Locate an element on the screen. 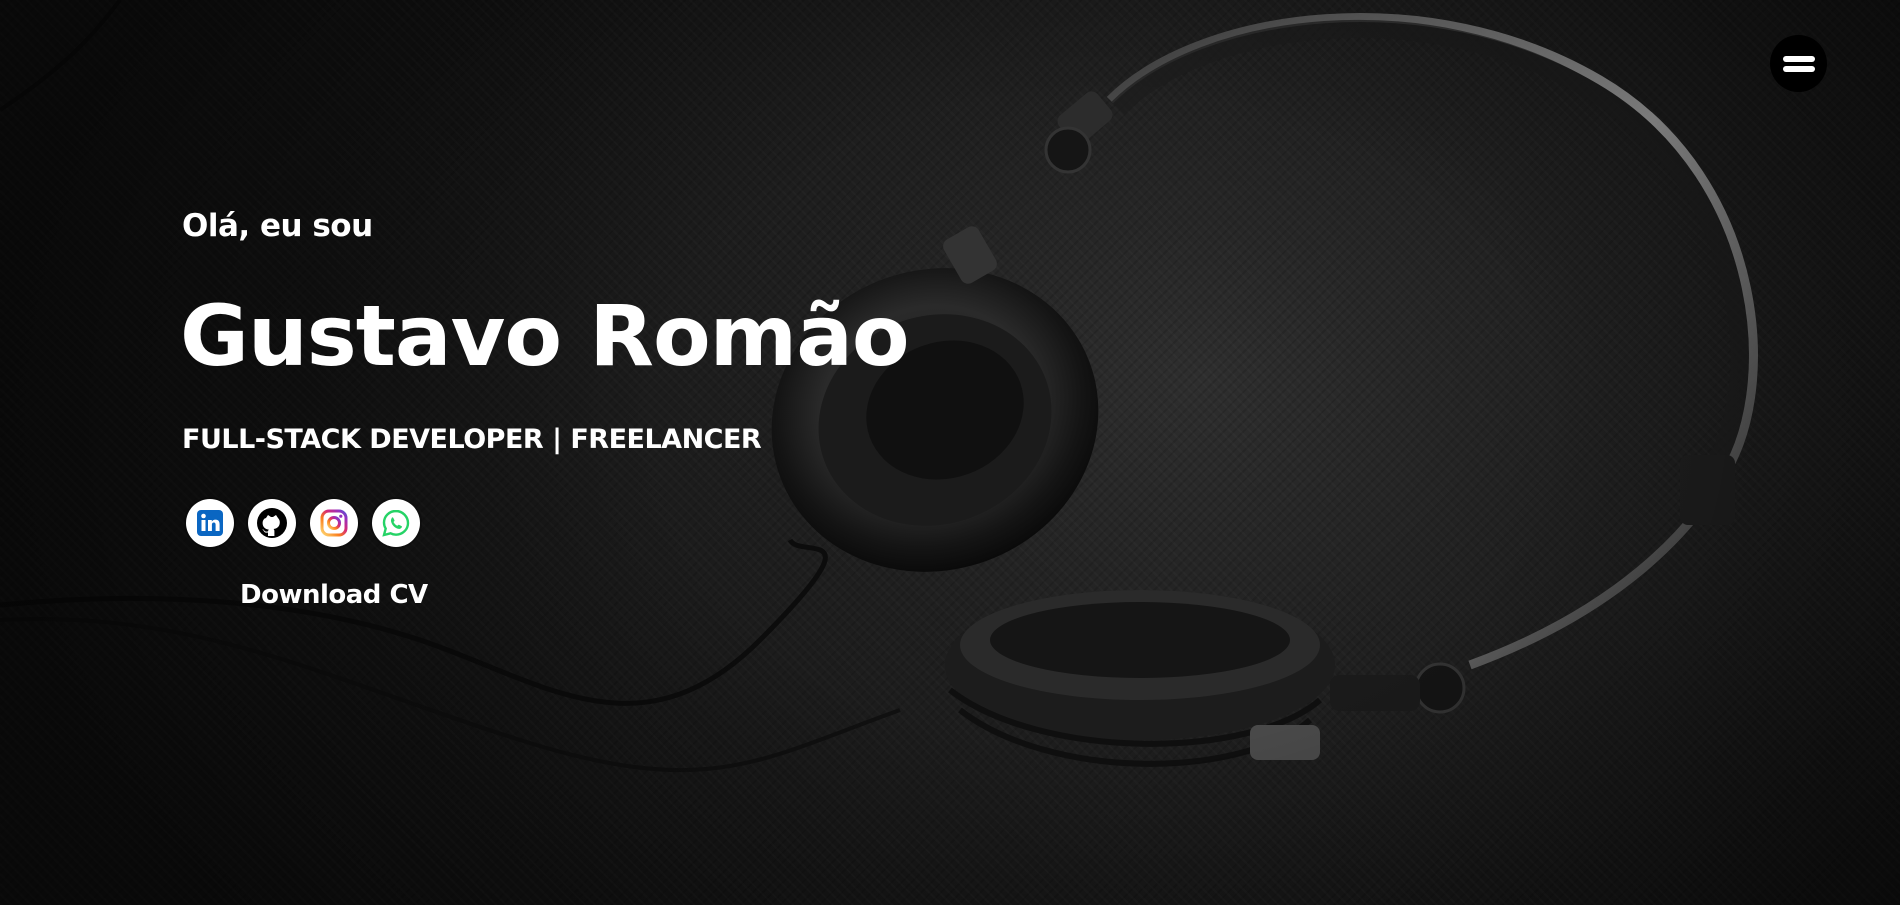 The image size is (1900, 905). linkedin-link is located at coordinates (210, 523).